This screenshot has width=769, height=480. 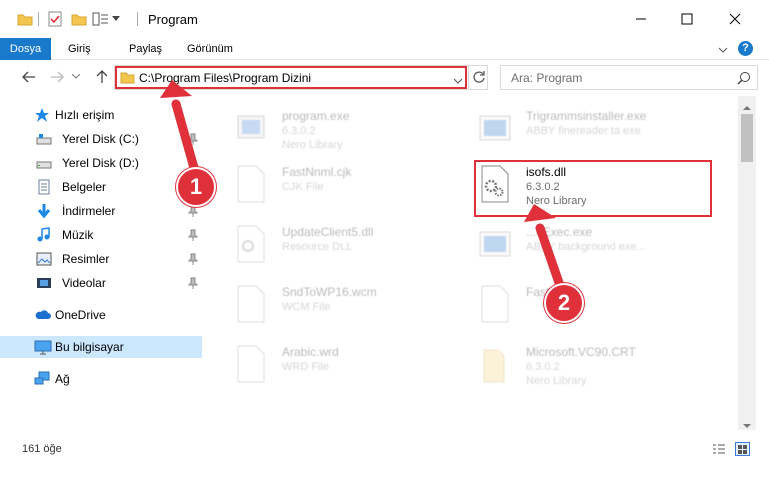 I want to click on cloud-icon, so click(x=42, y=315).